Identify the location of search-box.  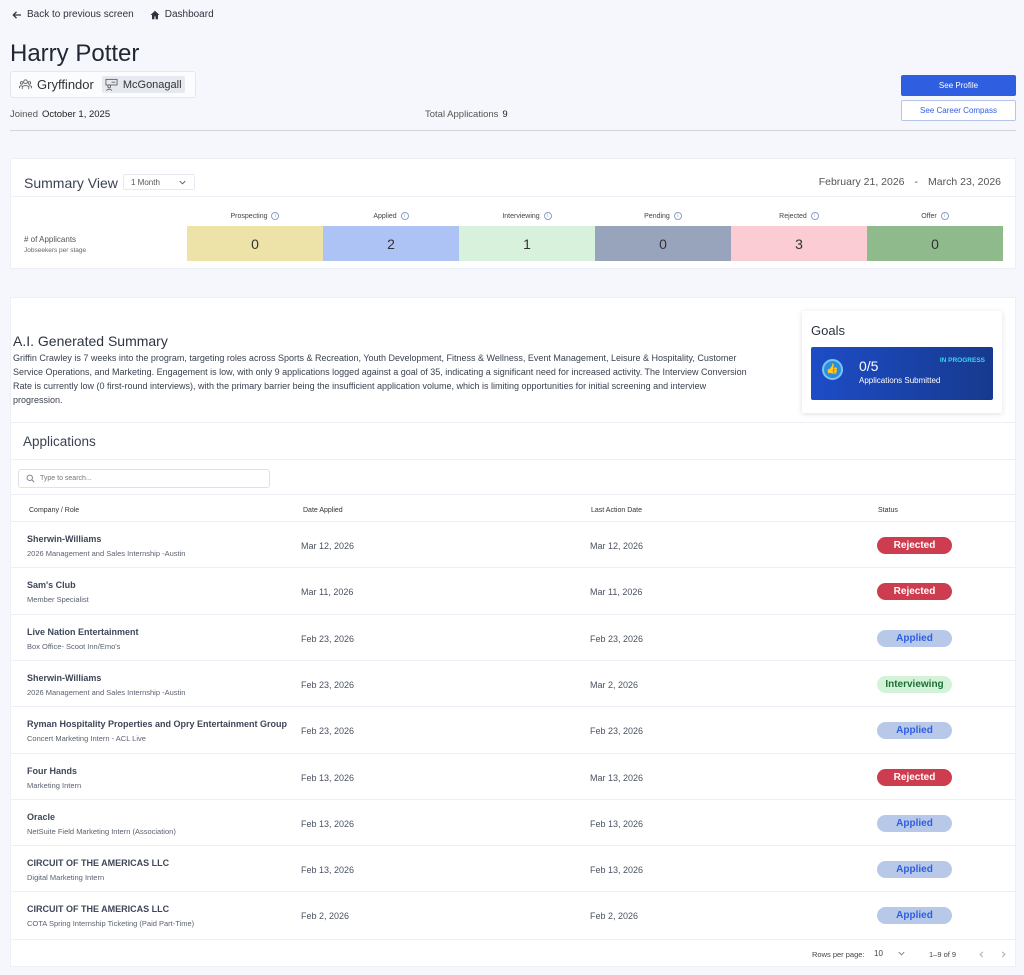
(144, 478).